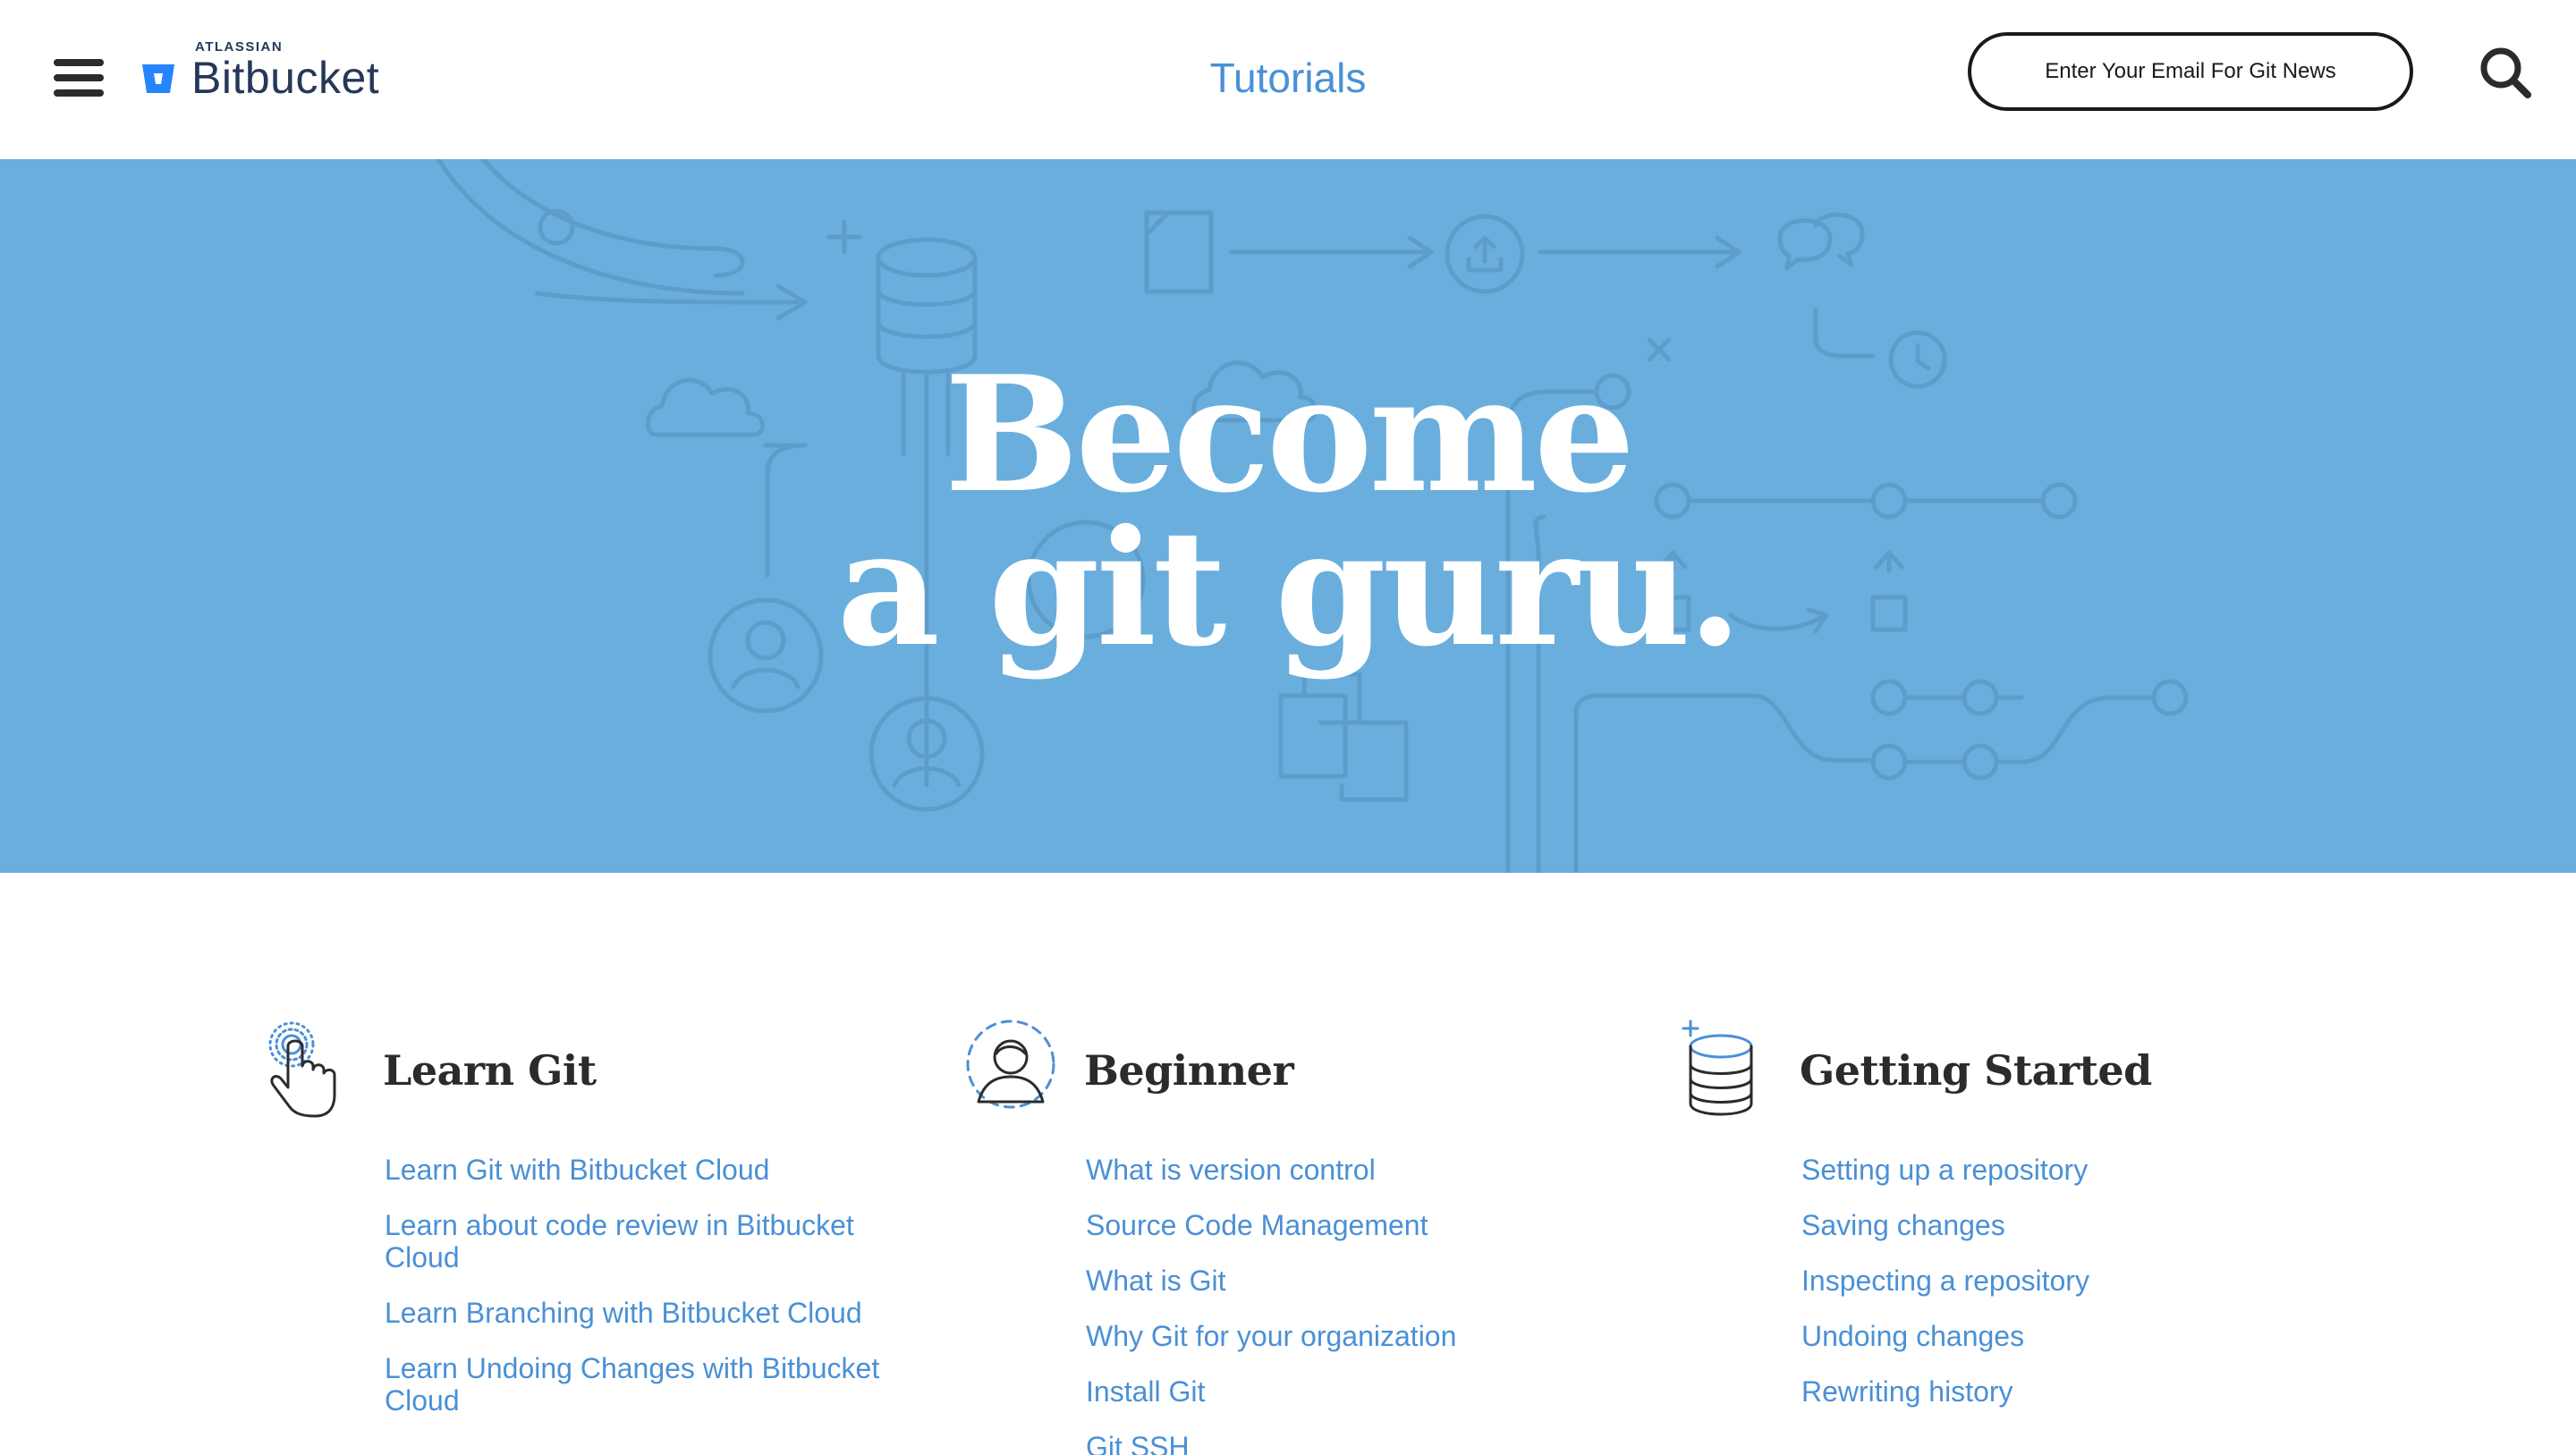  Describe the element at coordinates (1354, 1336) in the screenshot. I see `tutorial-link: Why Git for your organization` at that location.